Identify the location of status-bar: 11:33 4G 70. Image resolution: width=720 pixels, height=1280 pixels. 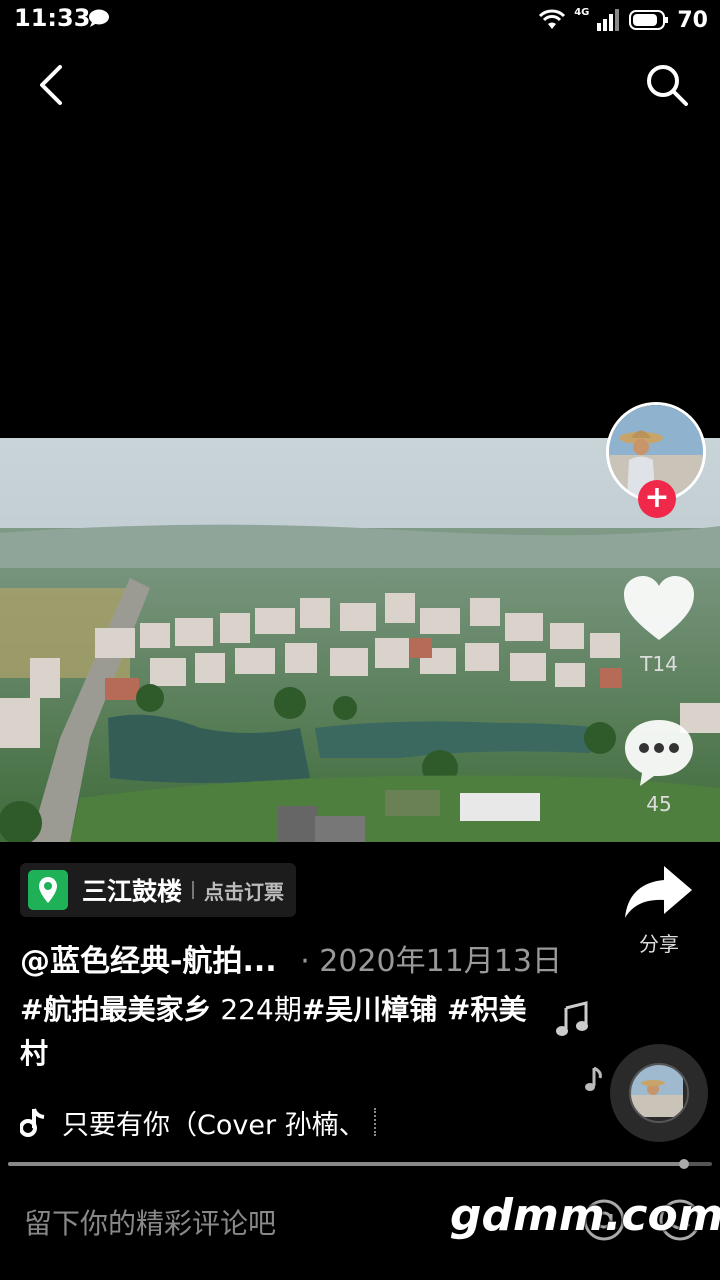
(360, 20).